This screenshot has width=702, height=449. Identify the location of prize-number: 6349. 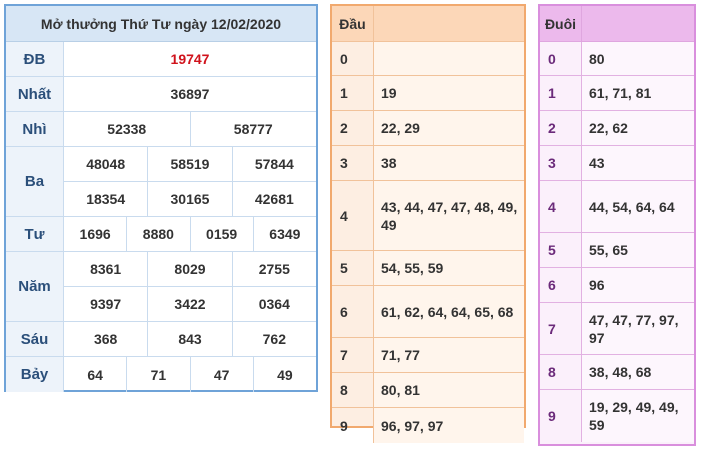
(285, 234).